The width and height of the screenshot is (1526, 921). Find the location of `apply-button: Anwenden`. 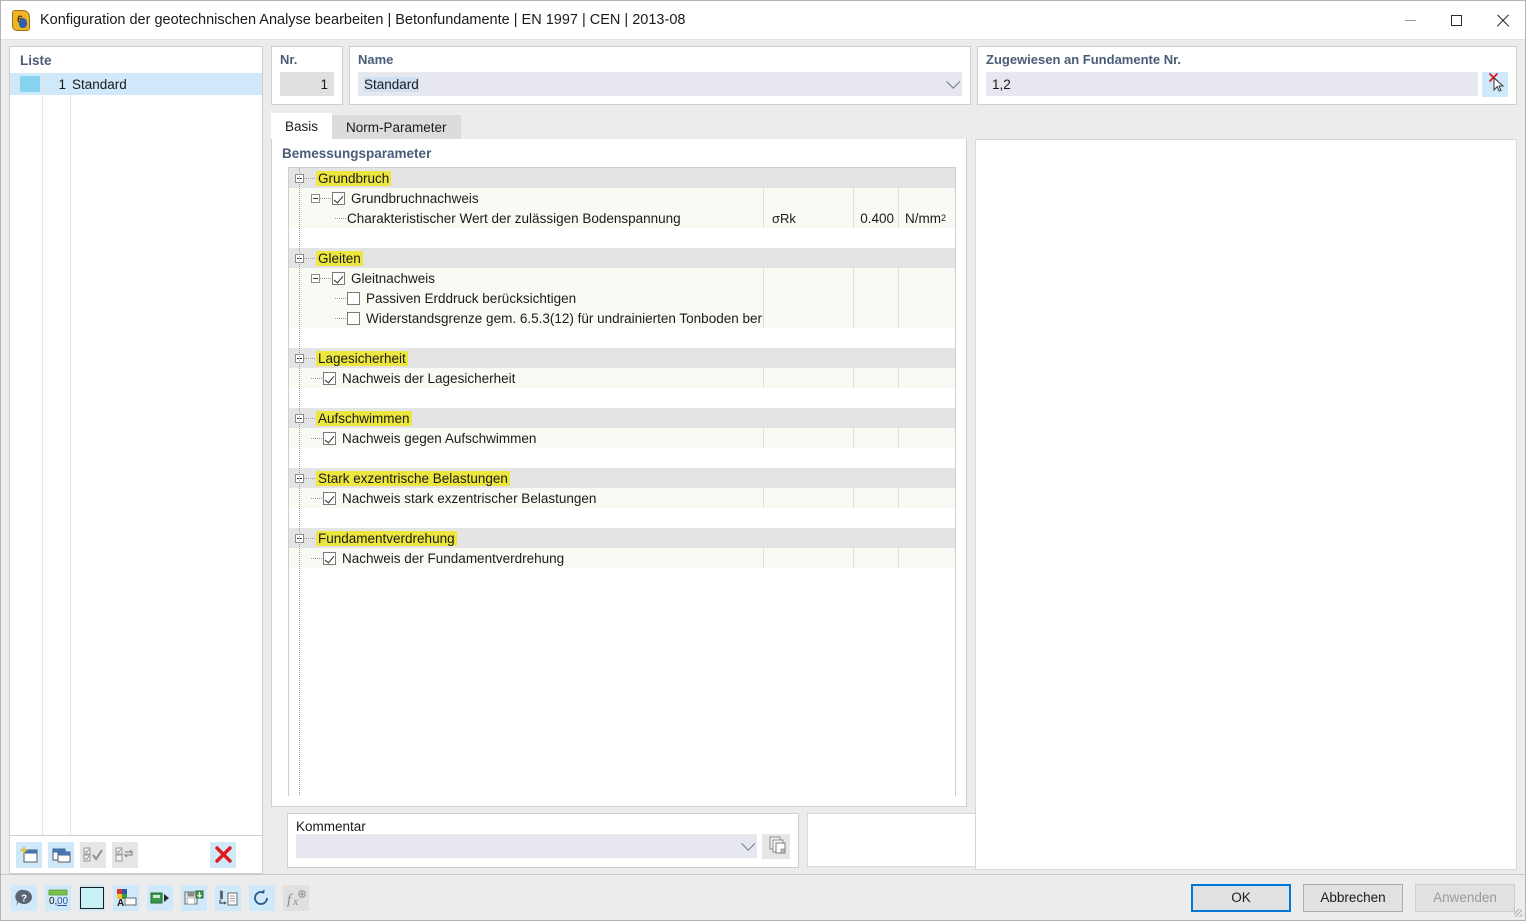

apply-button: Anwenden is located at coordinates (1465, 897).